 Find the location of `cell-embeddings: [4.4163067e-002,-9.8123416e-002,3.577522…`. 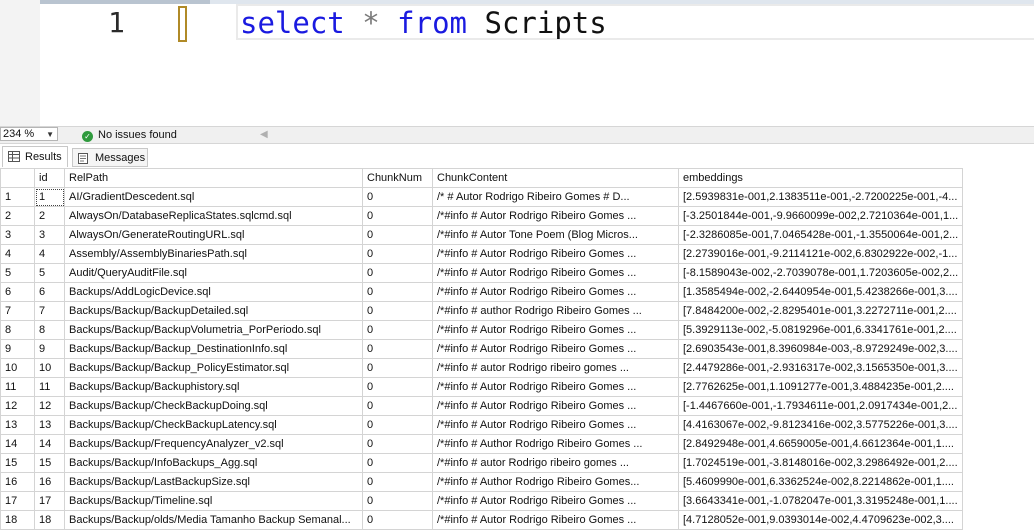

cell-embeddings: [4.4163067e-002,-9.8123416e-002,3.577522… is located at coordinates (820, 425).